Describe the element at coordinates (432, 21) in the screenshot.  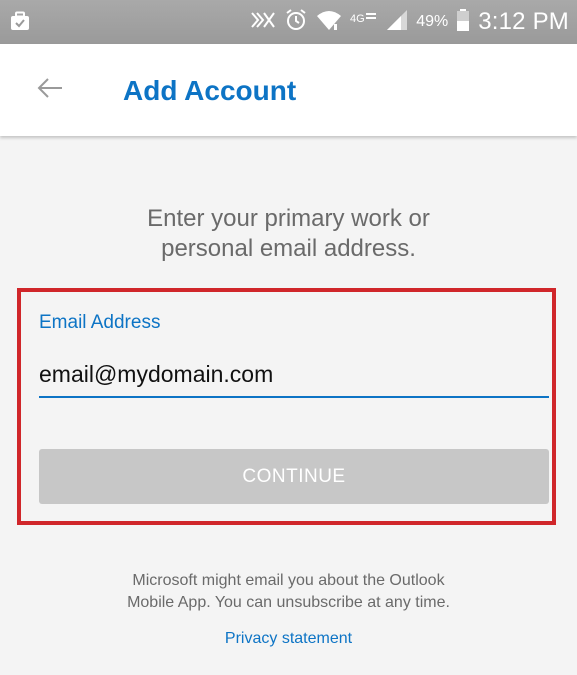
I see `battery-percent: 49%` at that location.